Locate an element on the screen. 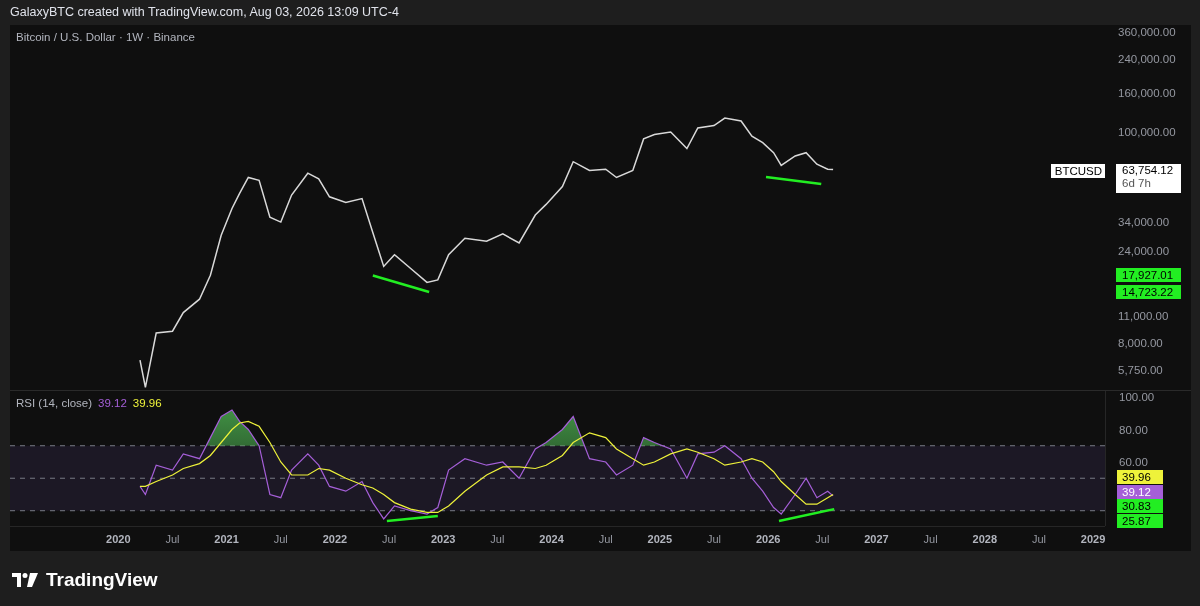  value-label: 39.12 is located at coordinates (1140, 491).